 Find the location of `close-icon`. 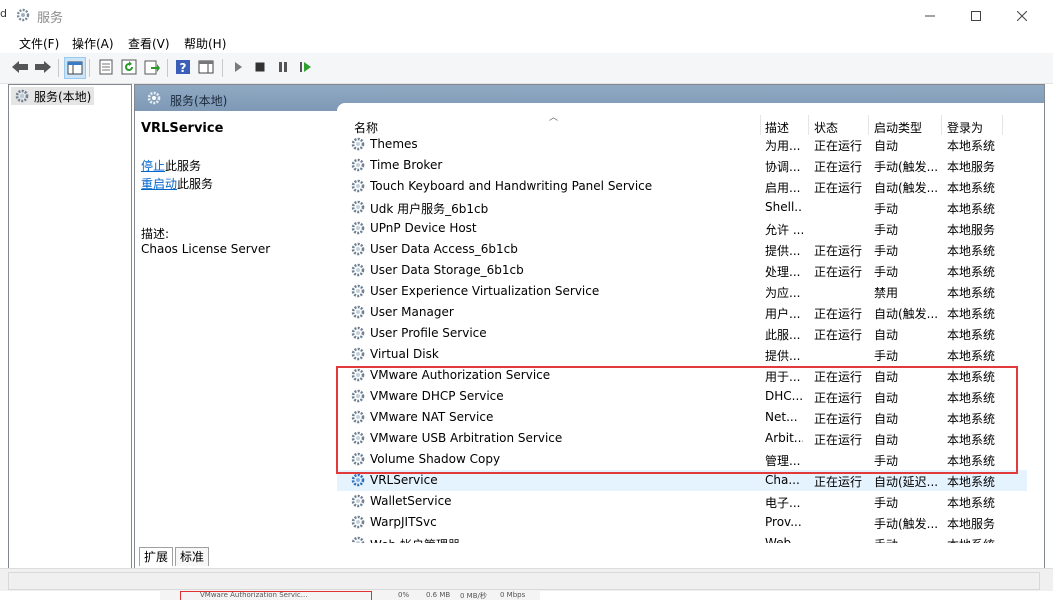

close-icon is located at coordinates (1022, 15).